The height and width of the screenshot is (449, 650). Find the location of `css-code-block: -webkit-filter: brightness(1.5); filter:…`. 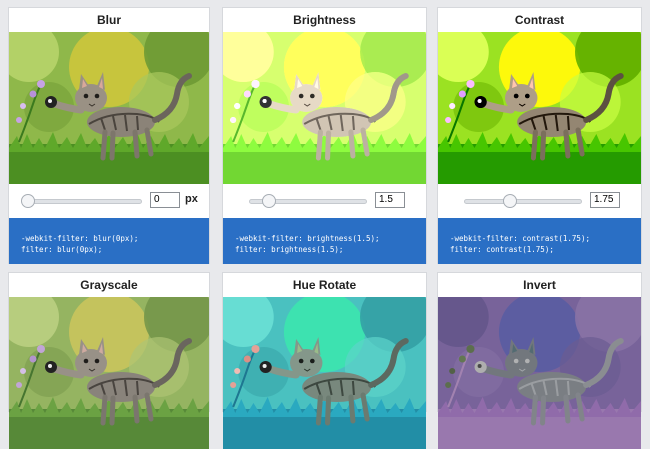

css-code-block: -webkit-filter: brightness(1.5); filter:… is located at coordinates (324, 241).